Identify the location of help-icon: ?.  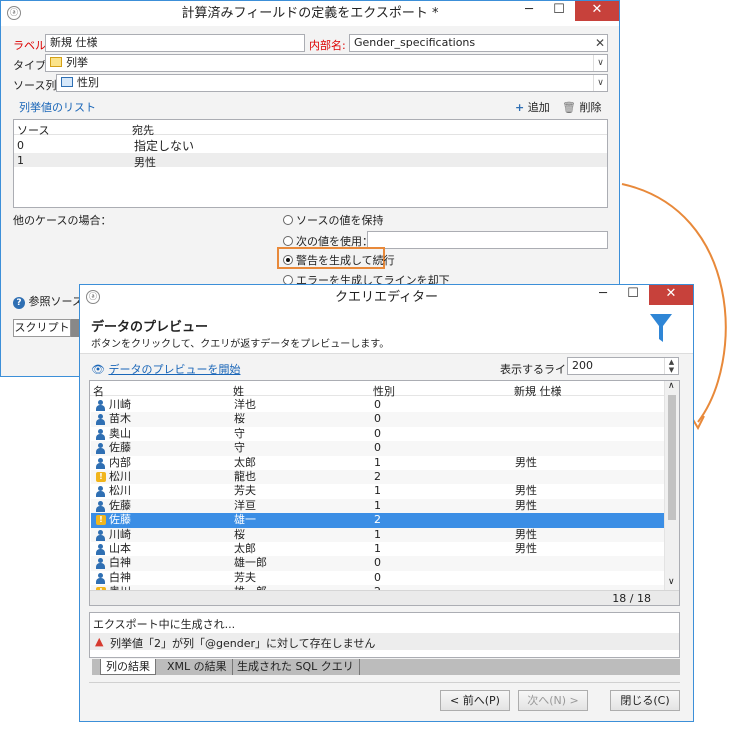
(19, 303).